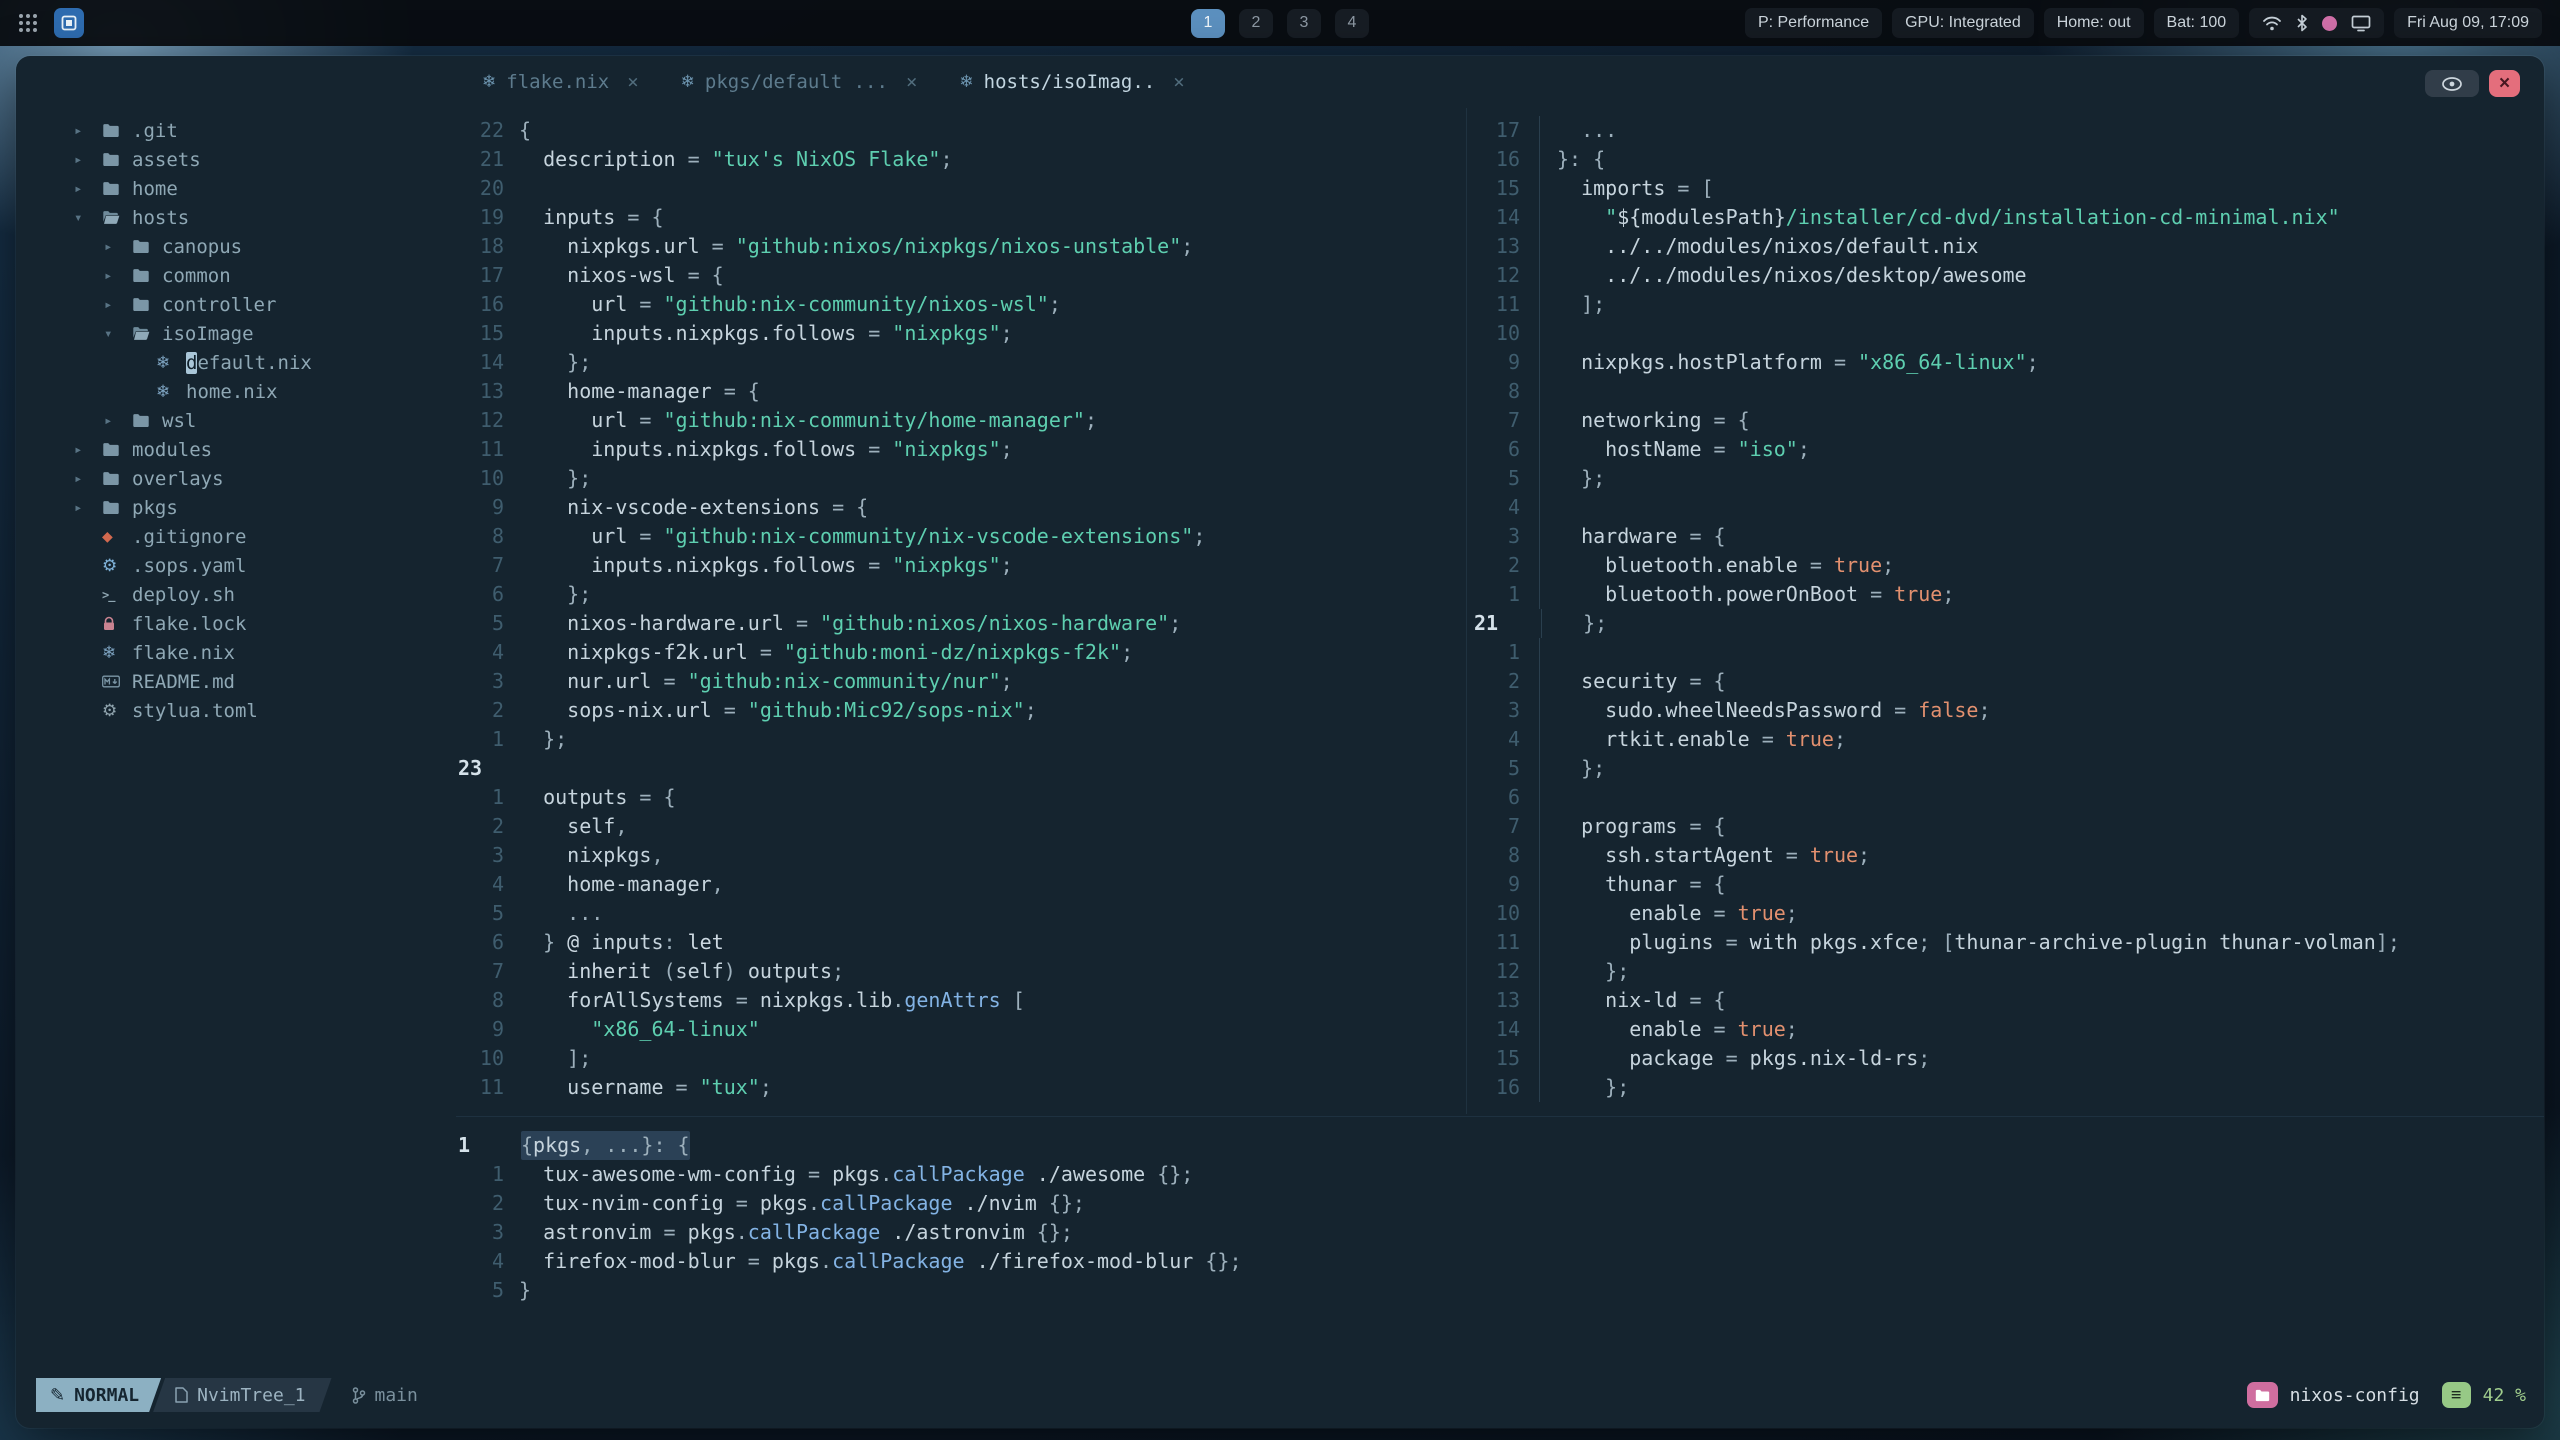  What do you see at coordinates (1641, 884) in the screenshot?
I see `code-text: thunar = {` at bounding box center [1641, 884].